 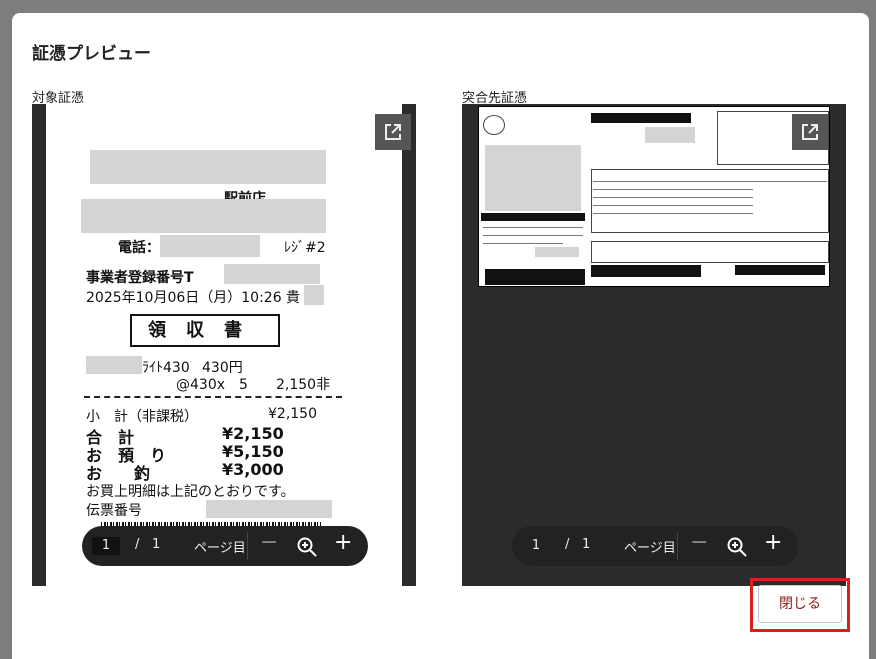 I want to click on logo-mark, so click(x=494, y=125).